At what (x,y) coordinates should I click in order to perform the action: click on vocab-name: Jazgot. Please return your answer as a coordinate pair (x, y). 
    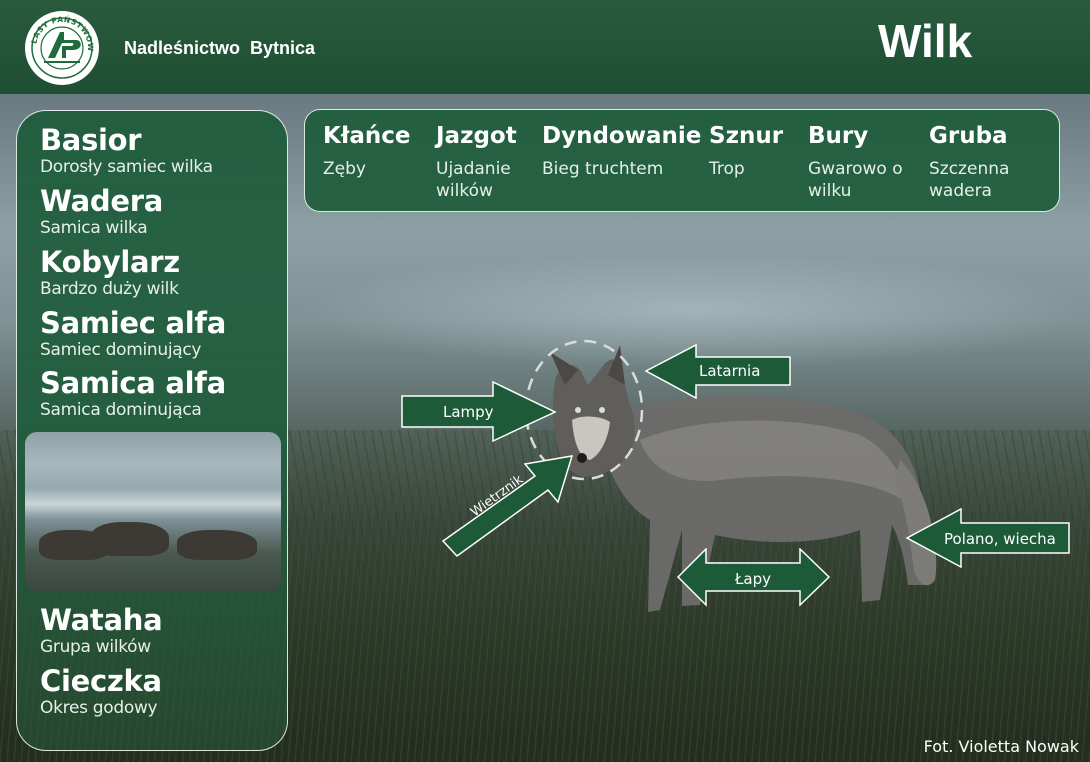
    Looking at the image, I should click on (476, 136).